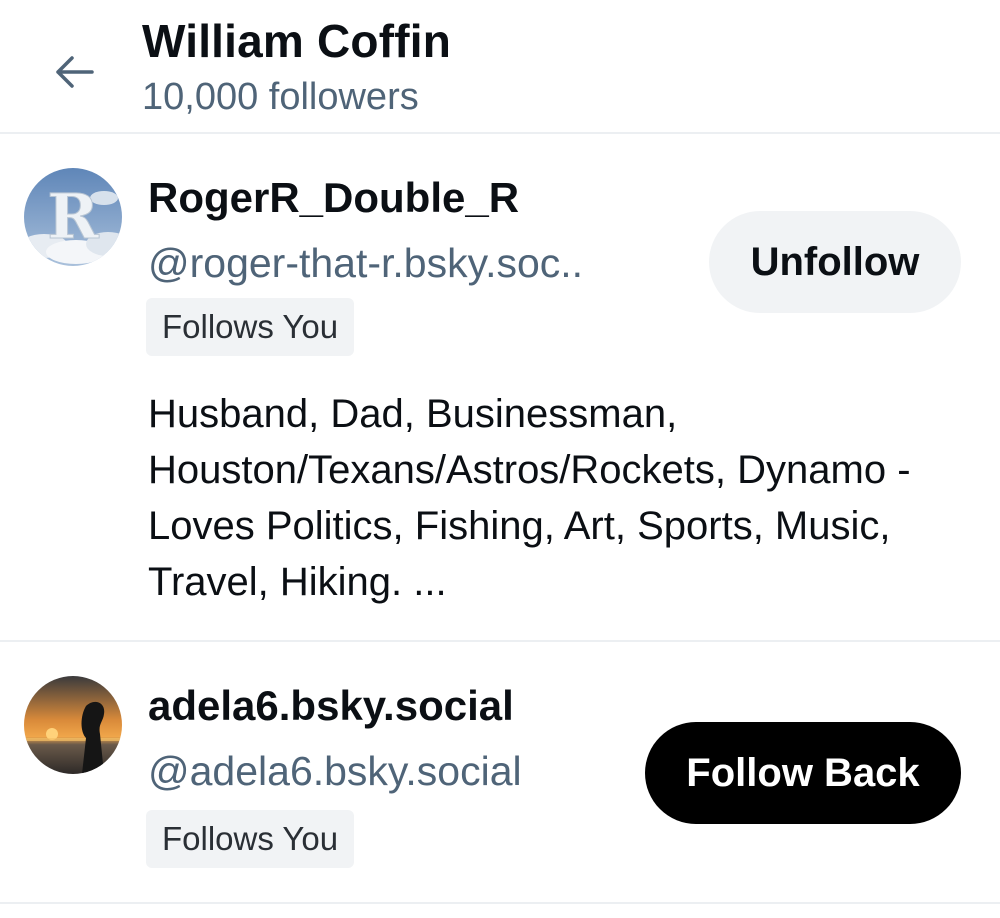  What do you see at coordinates (835, 262) in the screenshot?
I see `unfollow-button: Unfollow` at bounding box center [835, 262].